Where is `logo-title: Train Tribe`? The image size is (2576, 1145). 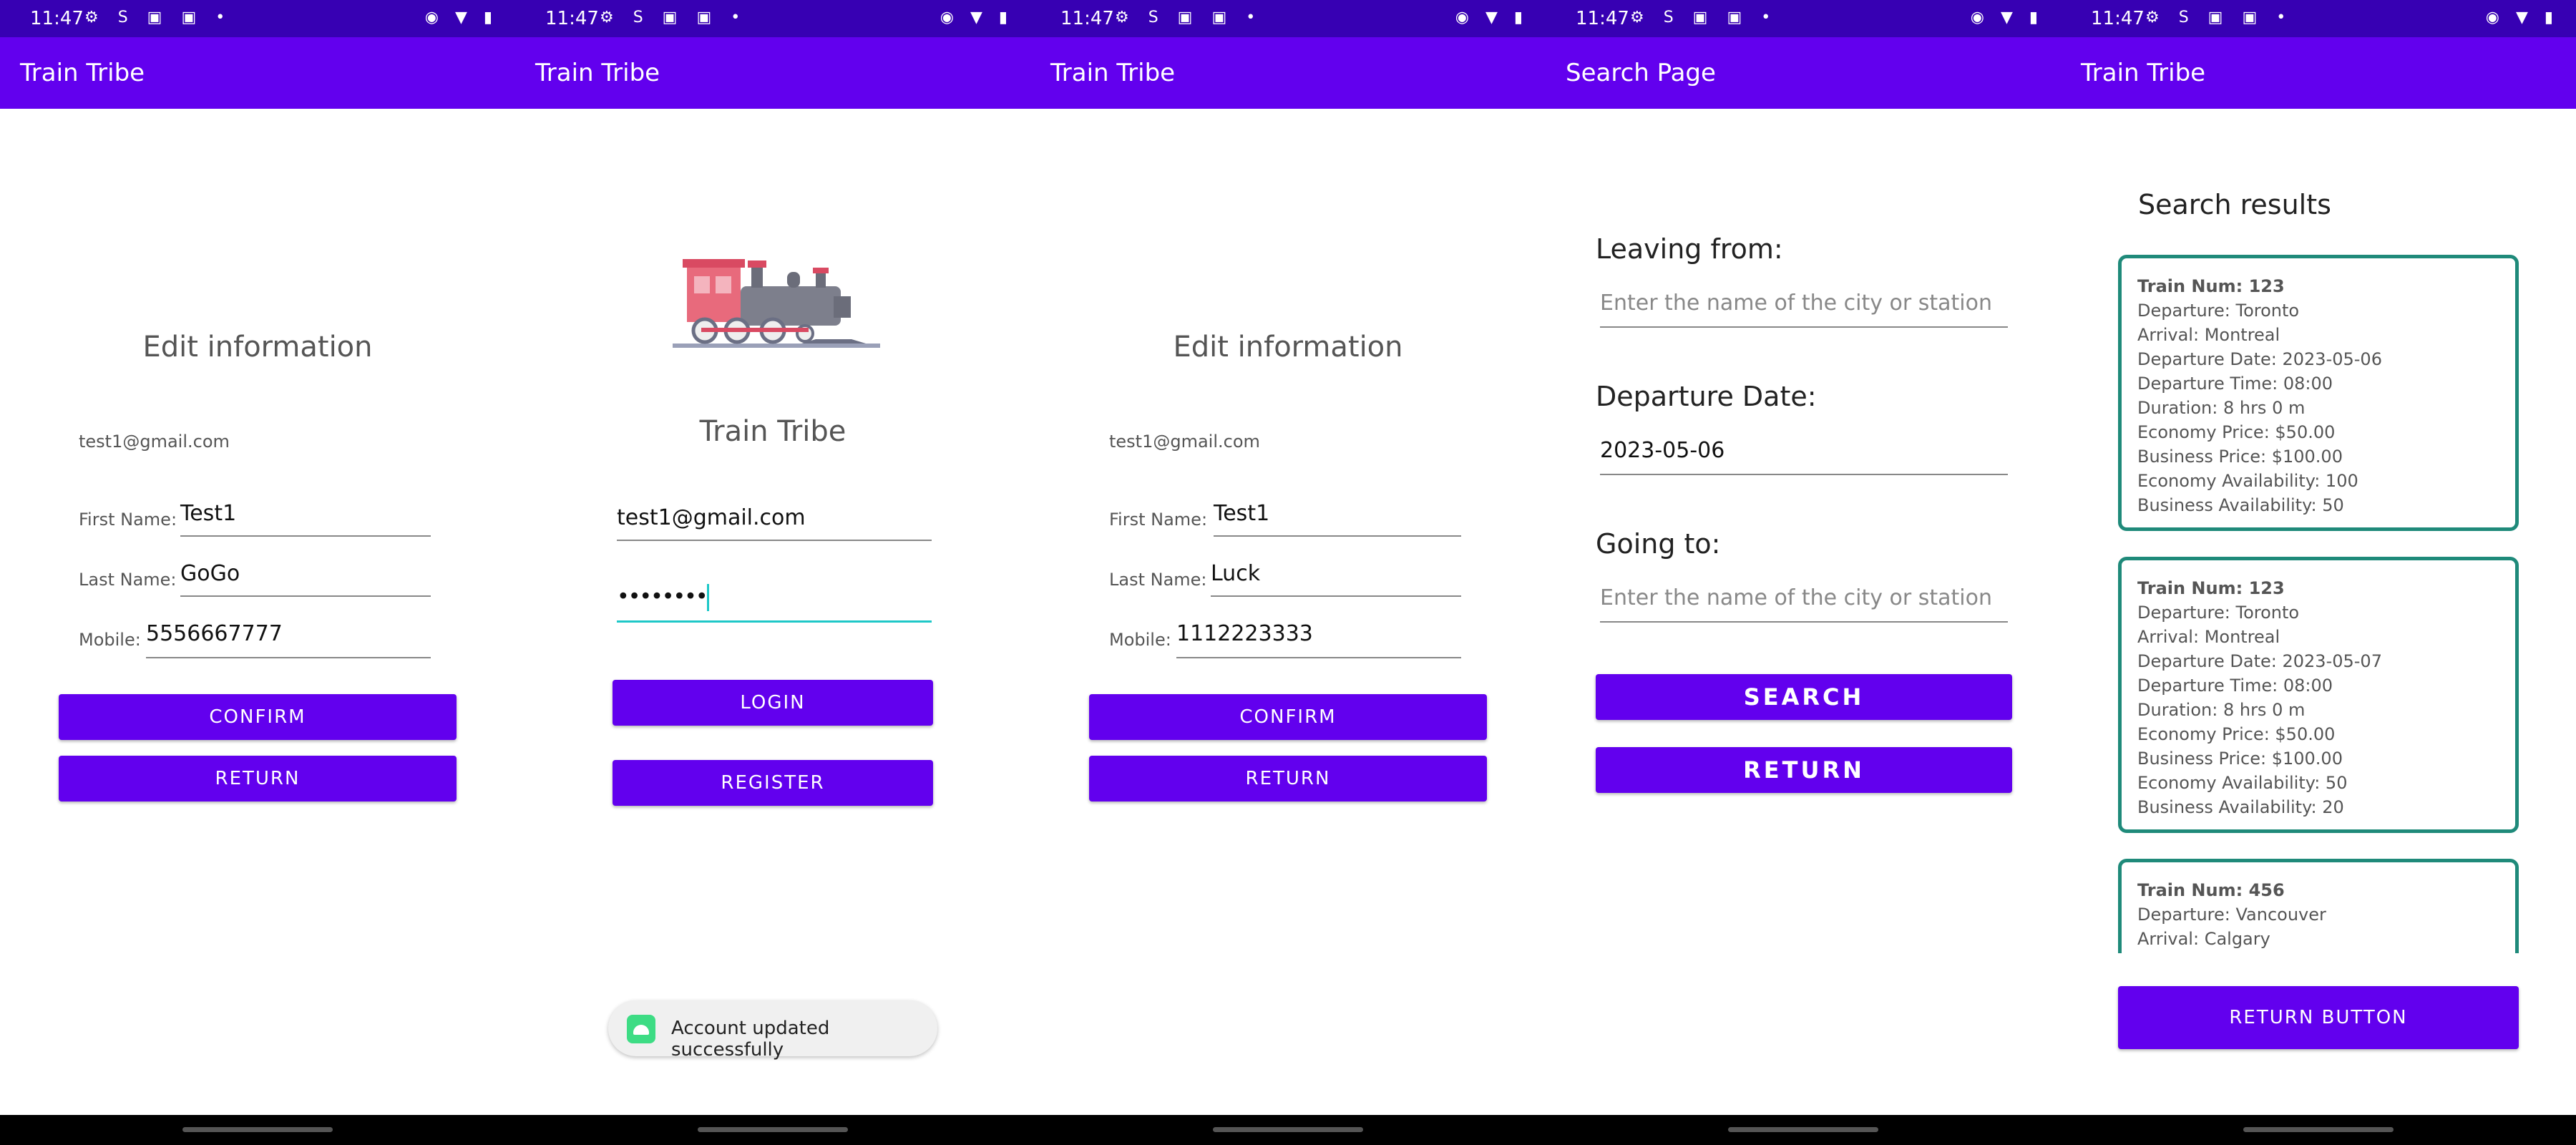 logo-title: Train Tribe is located at coordinates (773, 431).